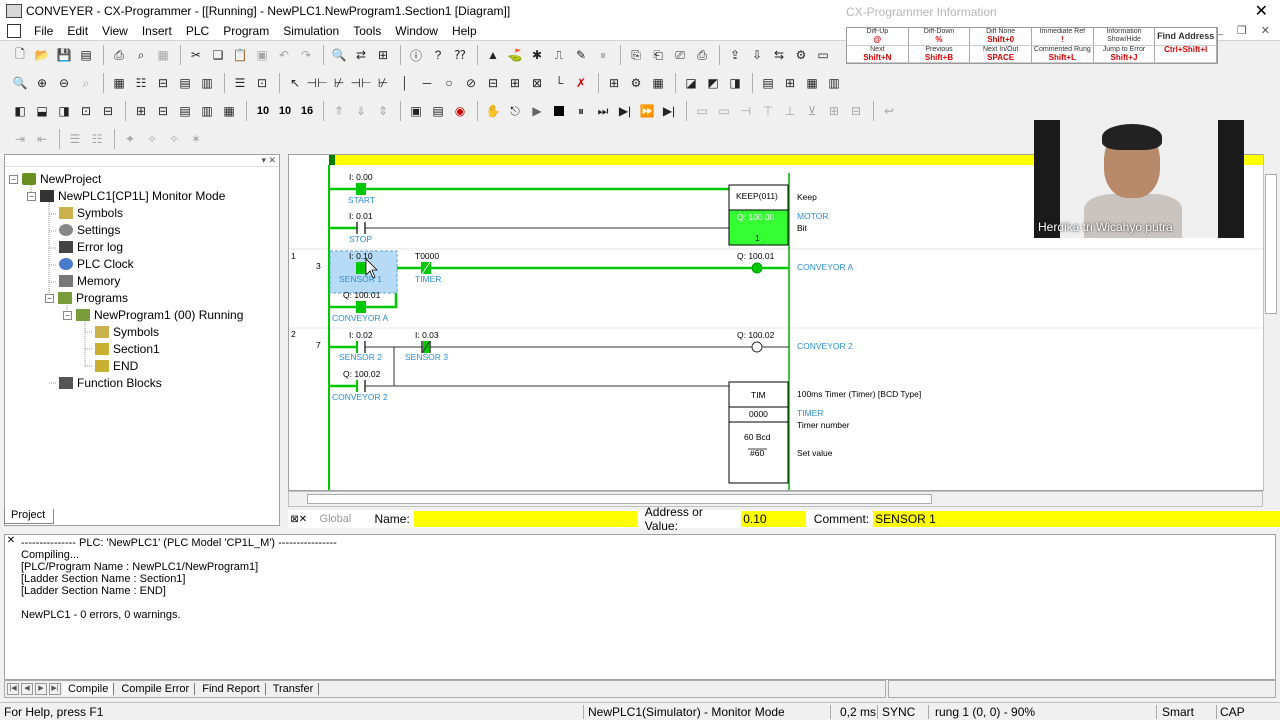 The image size is (1280, 720). Describe the element at coordinates (647, 111) in the screenshot. I see `fast-forward-icon: ⏩` at that location.